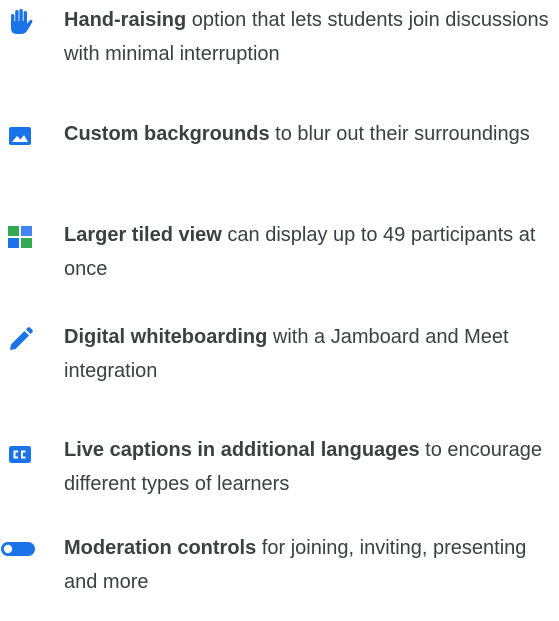  What do you see at coordinates (20, 22) in the screenshot?
I see `hand-raise-icon` at bounding box center [20, 22].